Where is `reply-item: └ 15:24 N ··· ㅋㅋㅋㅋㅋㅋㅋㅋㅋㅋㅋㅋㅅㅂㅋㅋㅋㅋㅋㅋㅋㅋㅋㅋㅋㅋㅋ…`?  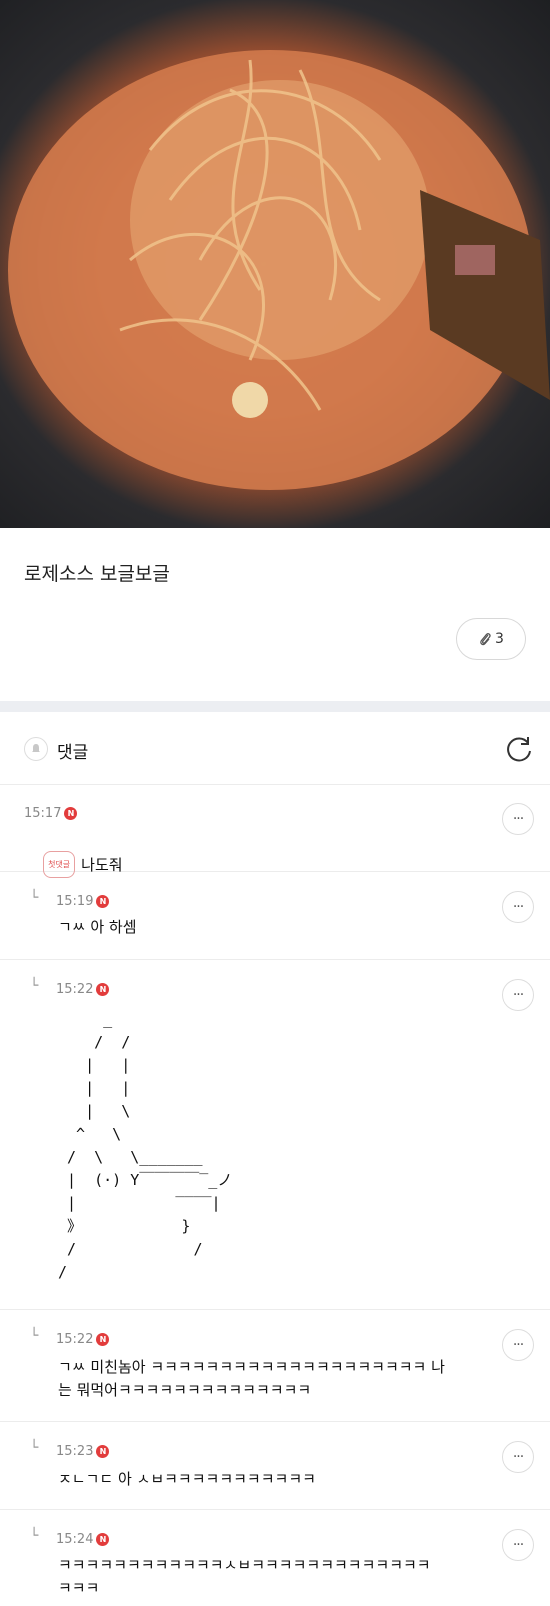 reply-item: └ 15:24 N ··· ㅋㅋㅋㅋㅋㅋㅋㅋㅋㅋㅋㅋㅅㅂㅋㅋㅋㅋㅋㅋㅋㅋㅋㅋㅋㅋㅋ… is located at coordinates (275, 1558).